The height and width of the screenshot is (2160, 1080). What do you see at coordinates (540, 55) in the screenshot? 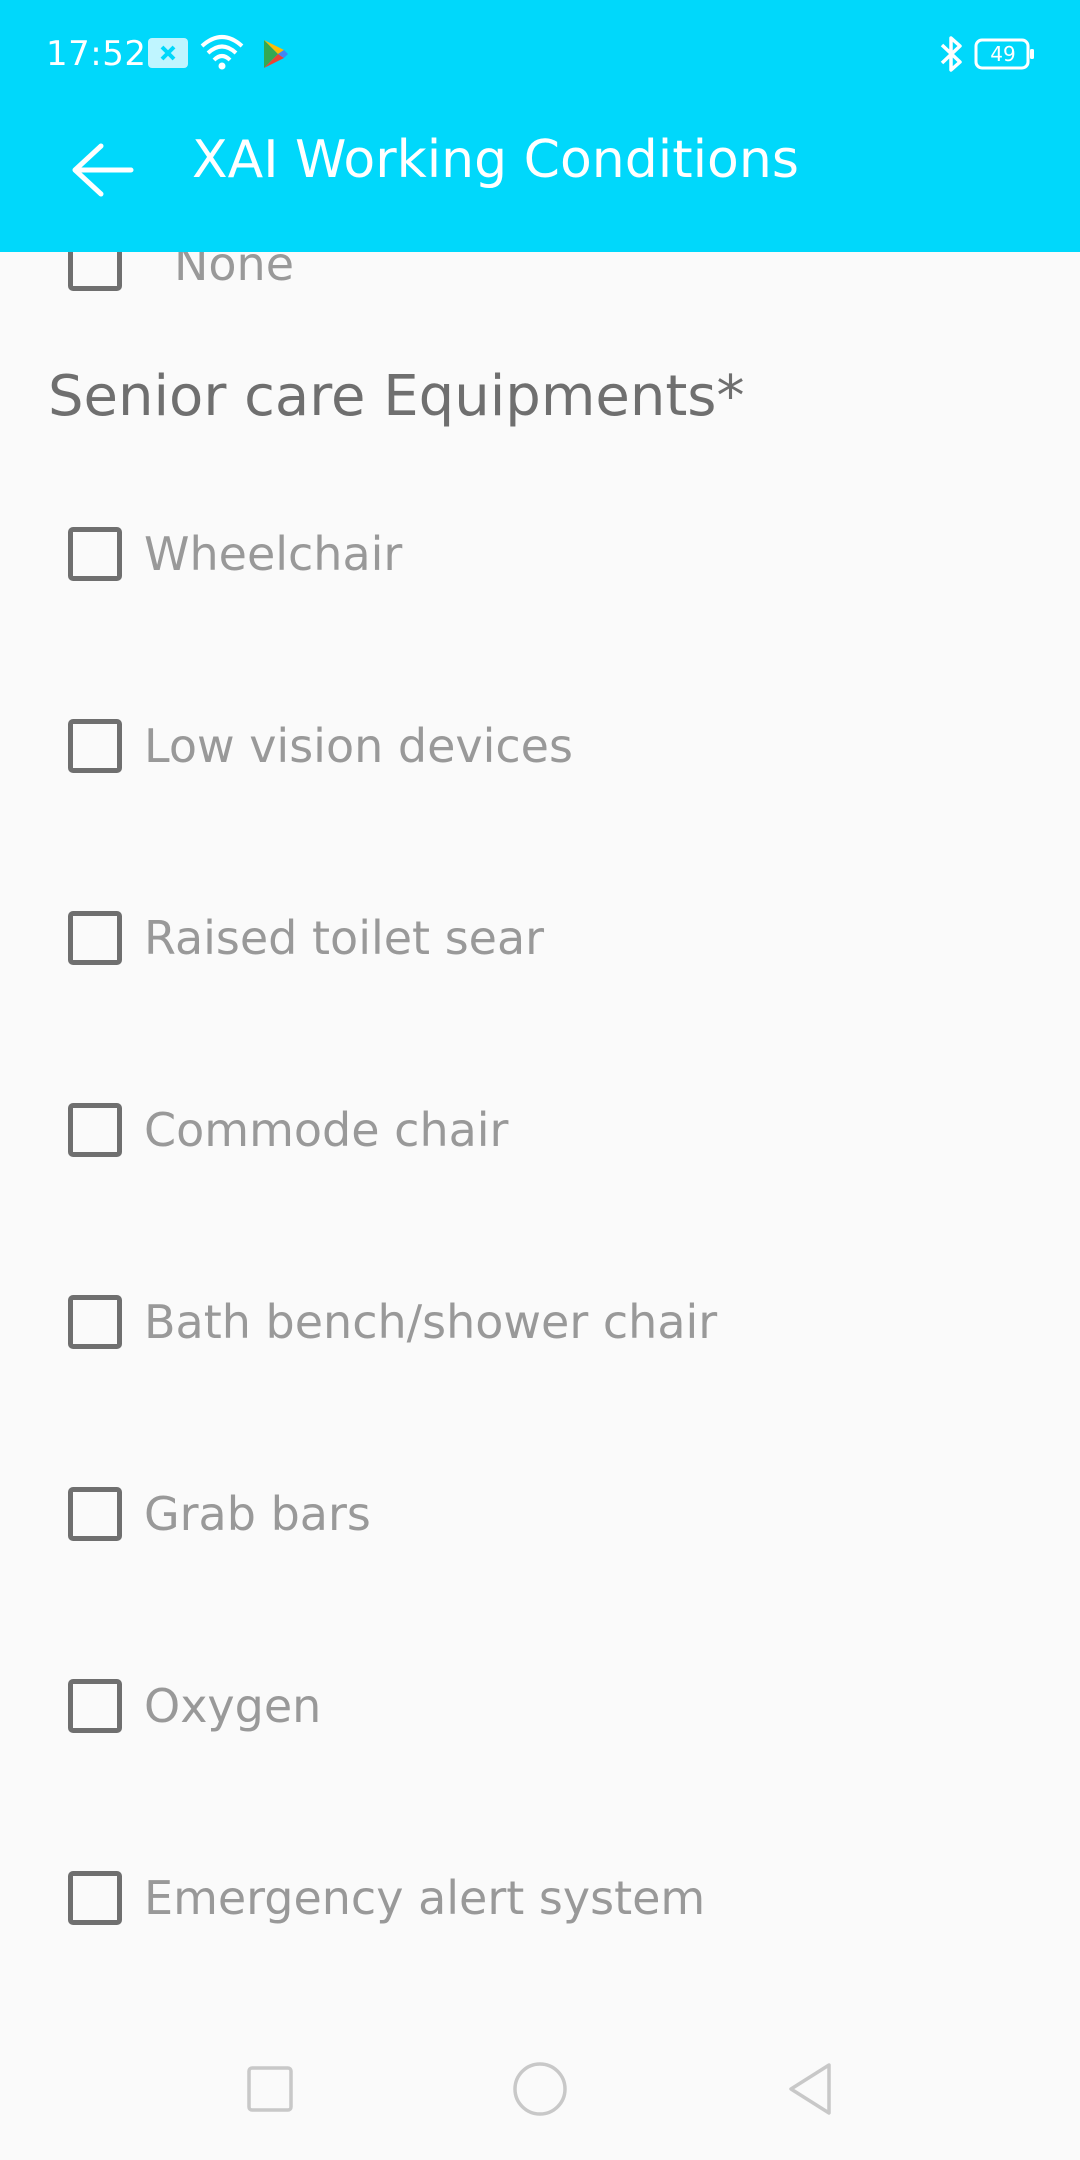
I see `status-bar: 17:52 49` at bounding box center [540, 55].